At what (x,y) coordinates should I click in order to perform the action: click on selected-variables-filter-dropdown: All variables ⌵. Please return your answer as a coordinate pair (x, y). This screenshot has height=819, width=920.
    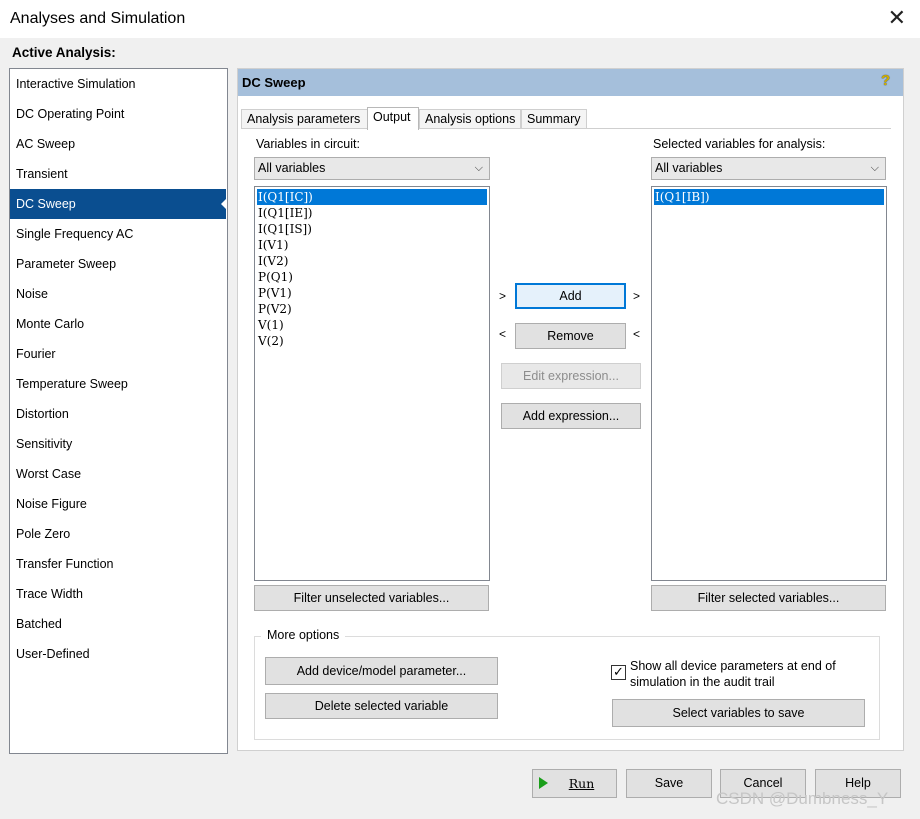
    Looking at the image, I should click on (768, 168).